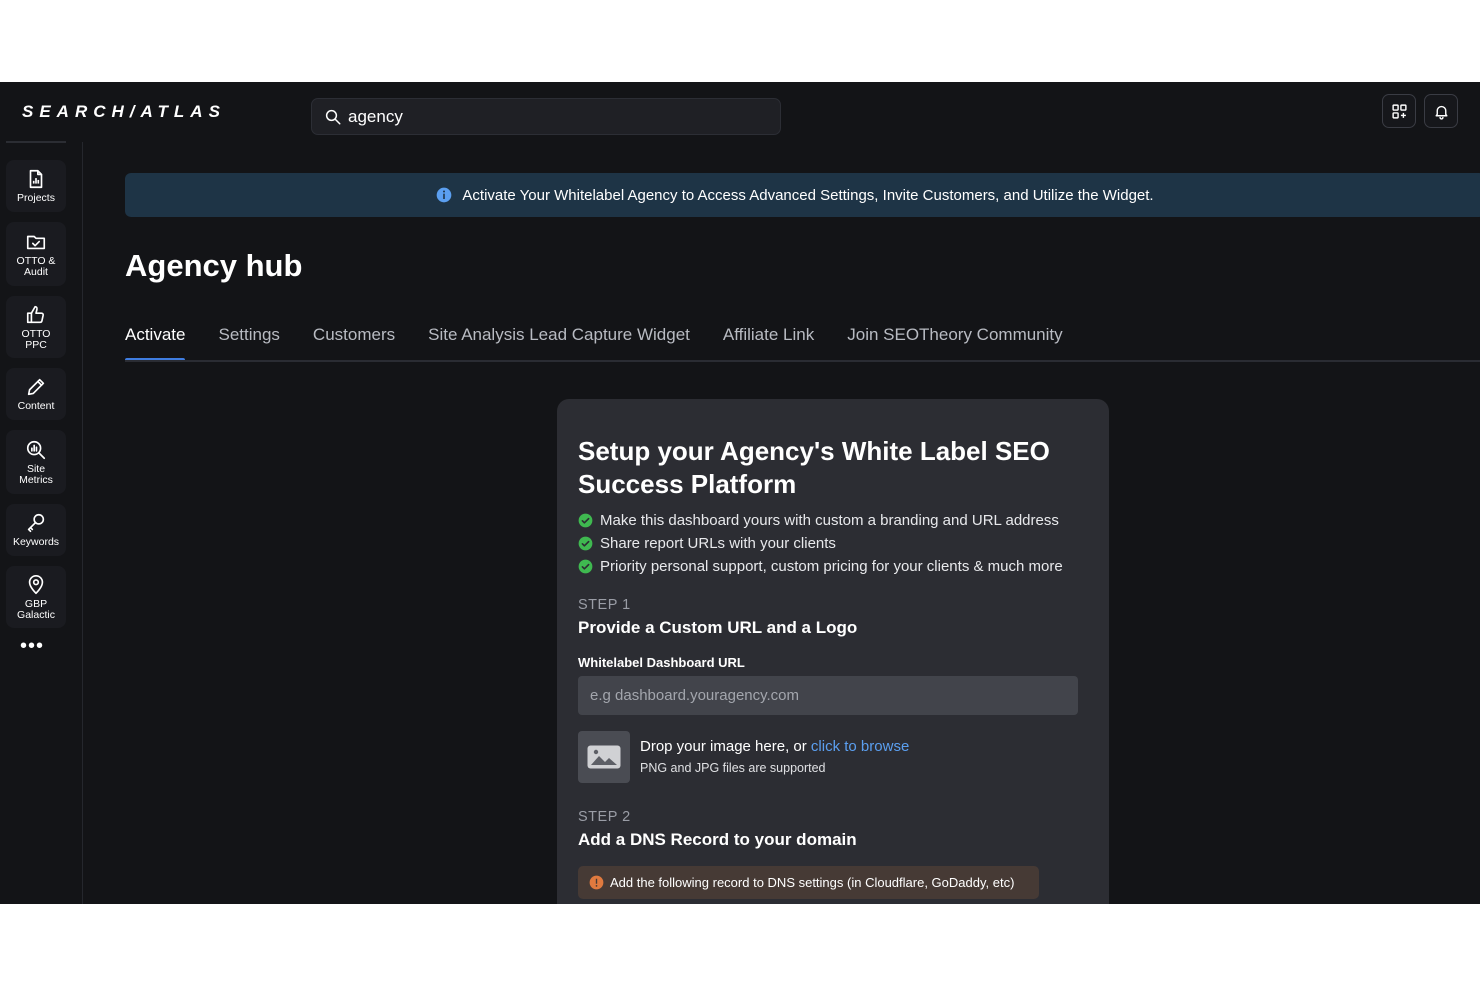 This screenshot has height=987, width=1480. I want to click on step1-label: STEP 1, so click(604, 605).